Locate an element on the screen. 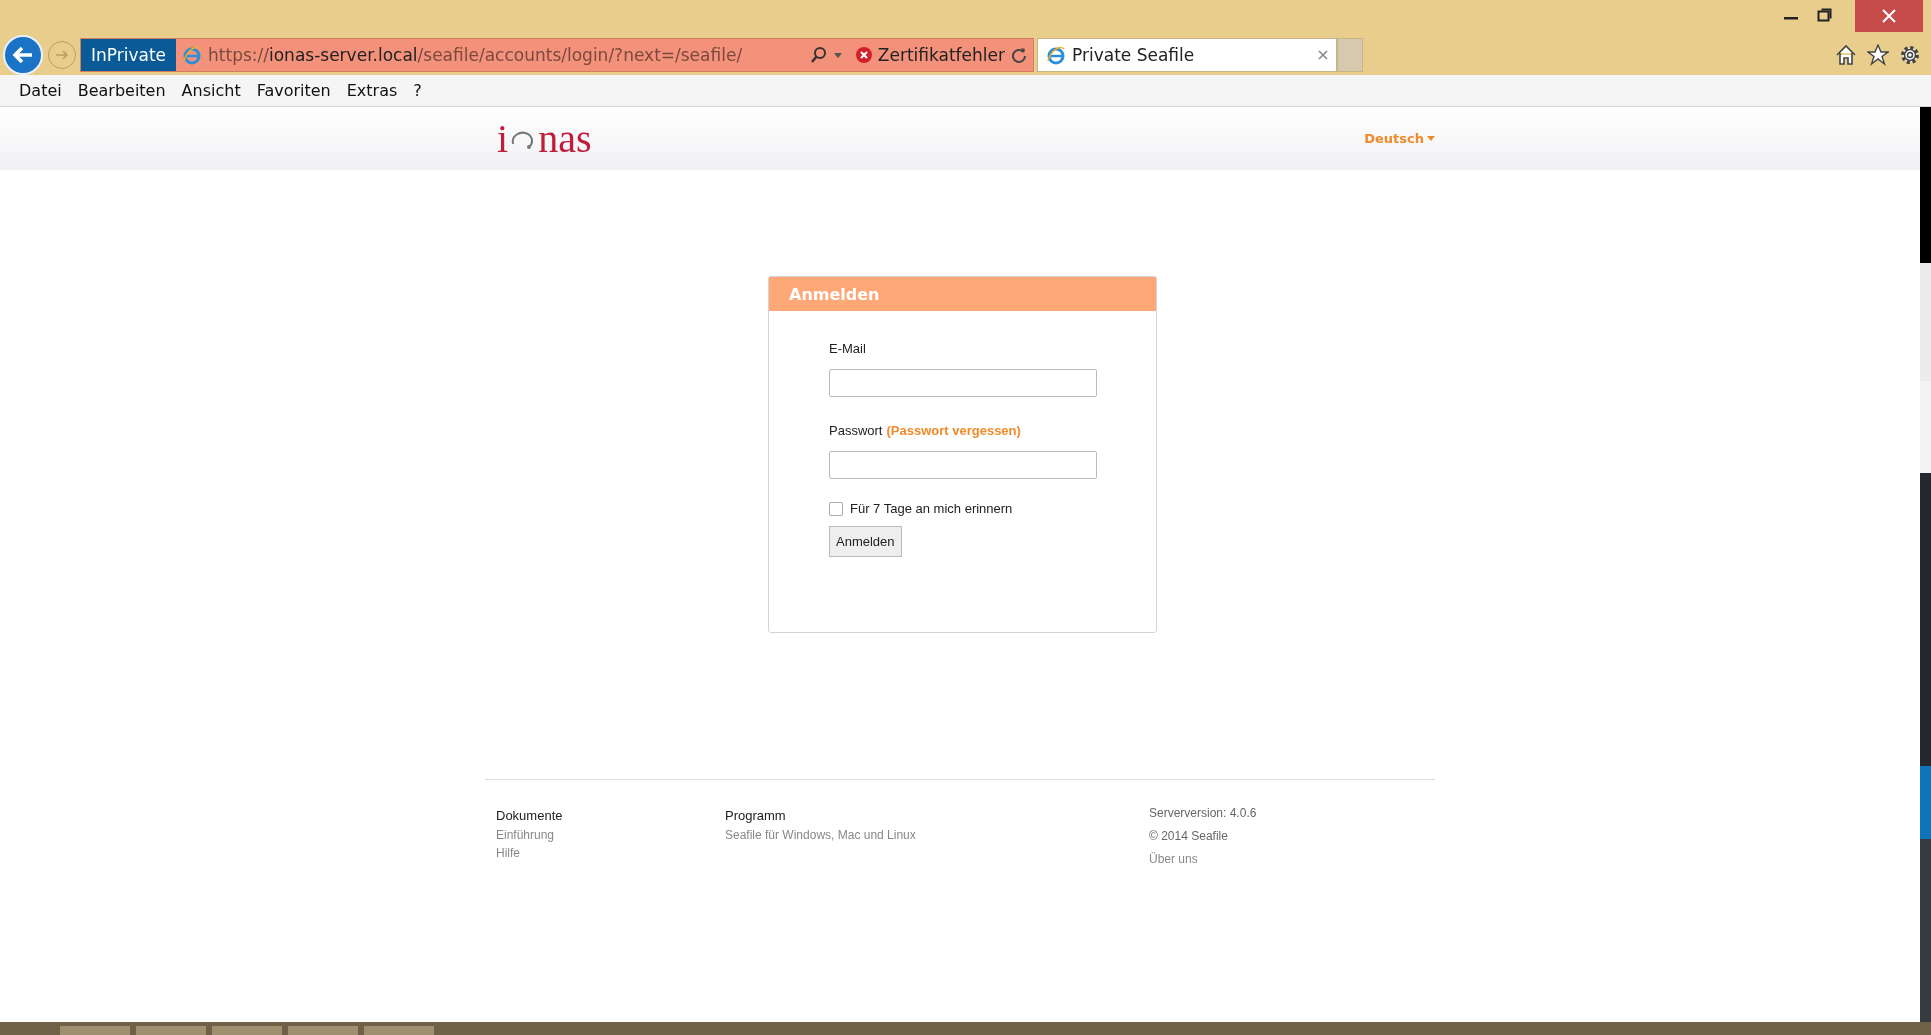  back-arrow-icon is located at coordinates (23, 55).